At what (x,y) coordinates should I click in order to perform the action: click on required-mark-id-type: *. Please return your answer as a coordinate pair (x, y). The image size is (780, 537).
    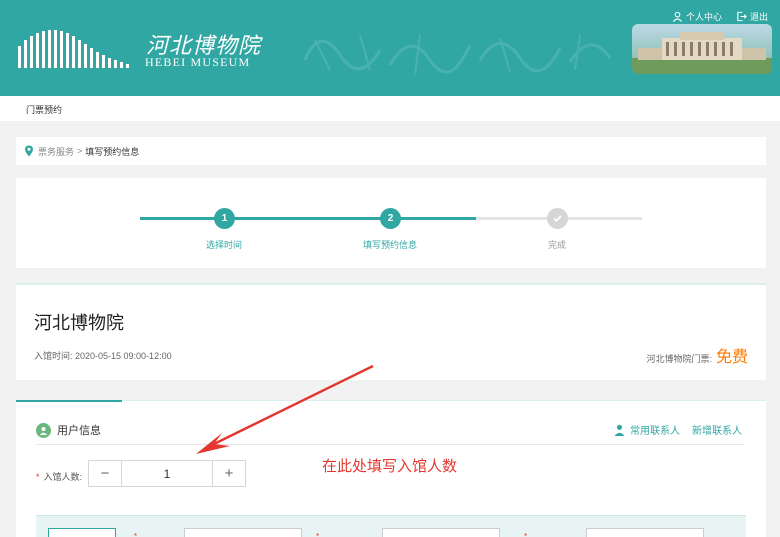
    Looking at the image, I should click on (318, 534).